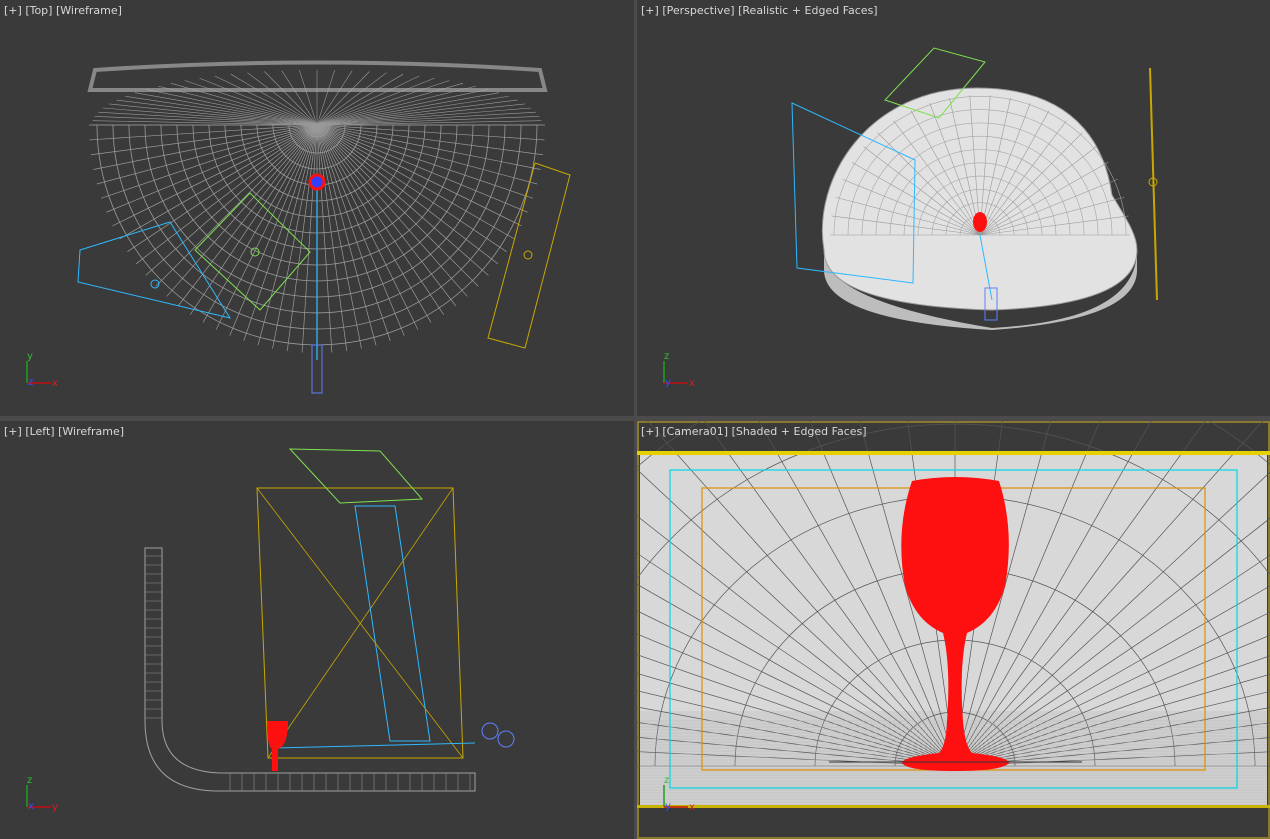  Describe the element at coordinates (953, 453) in the screenshot. I see `frame-top` at that location.